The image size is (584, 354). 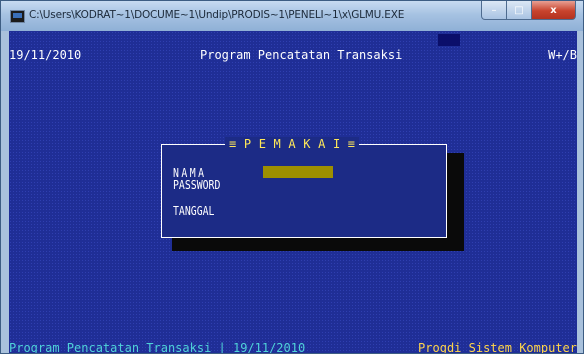 I want to click on maximize-icon: □, so click(x=519, y=10).